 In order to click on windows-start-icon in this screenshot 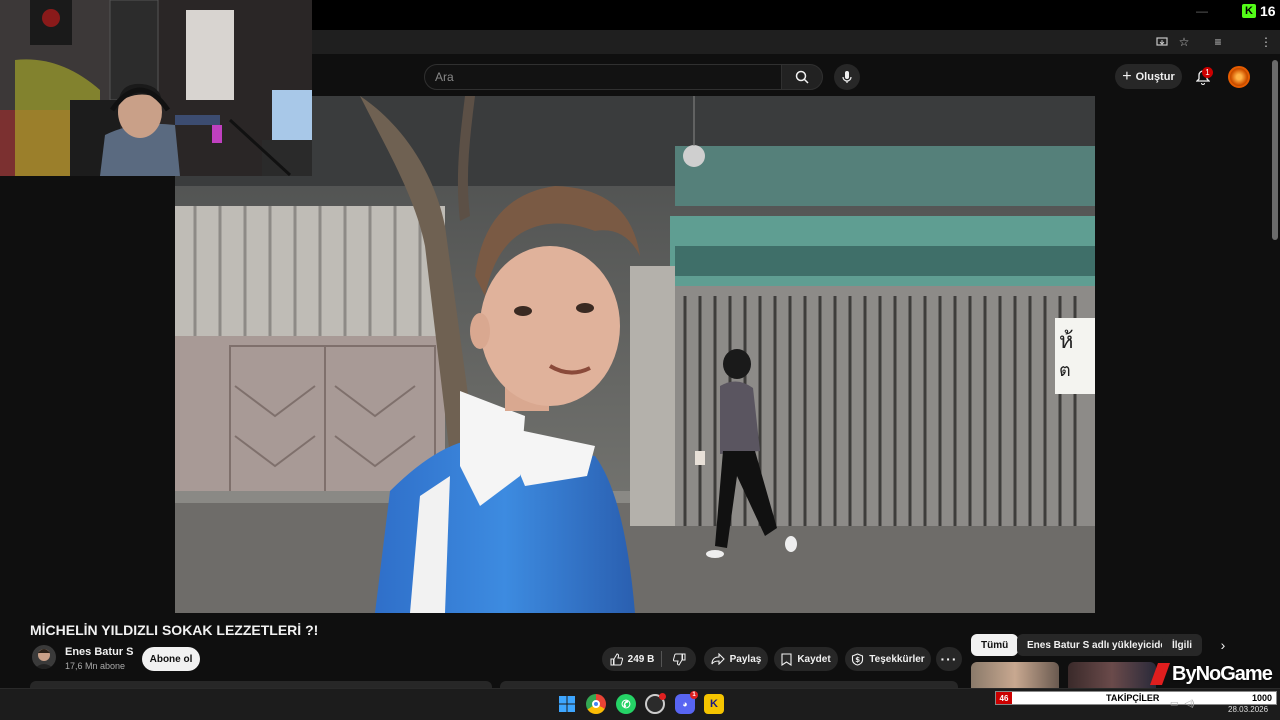, I will do `click(567, 704)`.